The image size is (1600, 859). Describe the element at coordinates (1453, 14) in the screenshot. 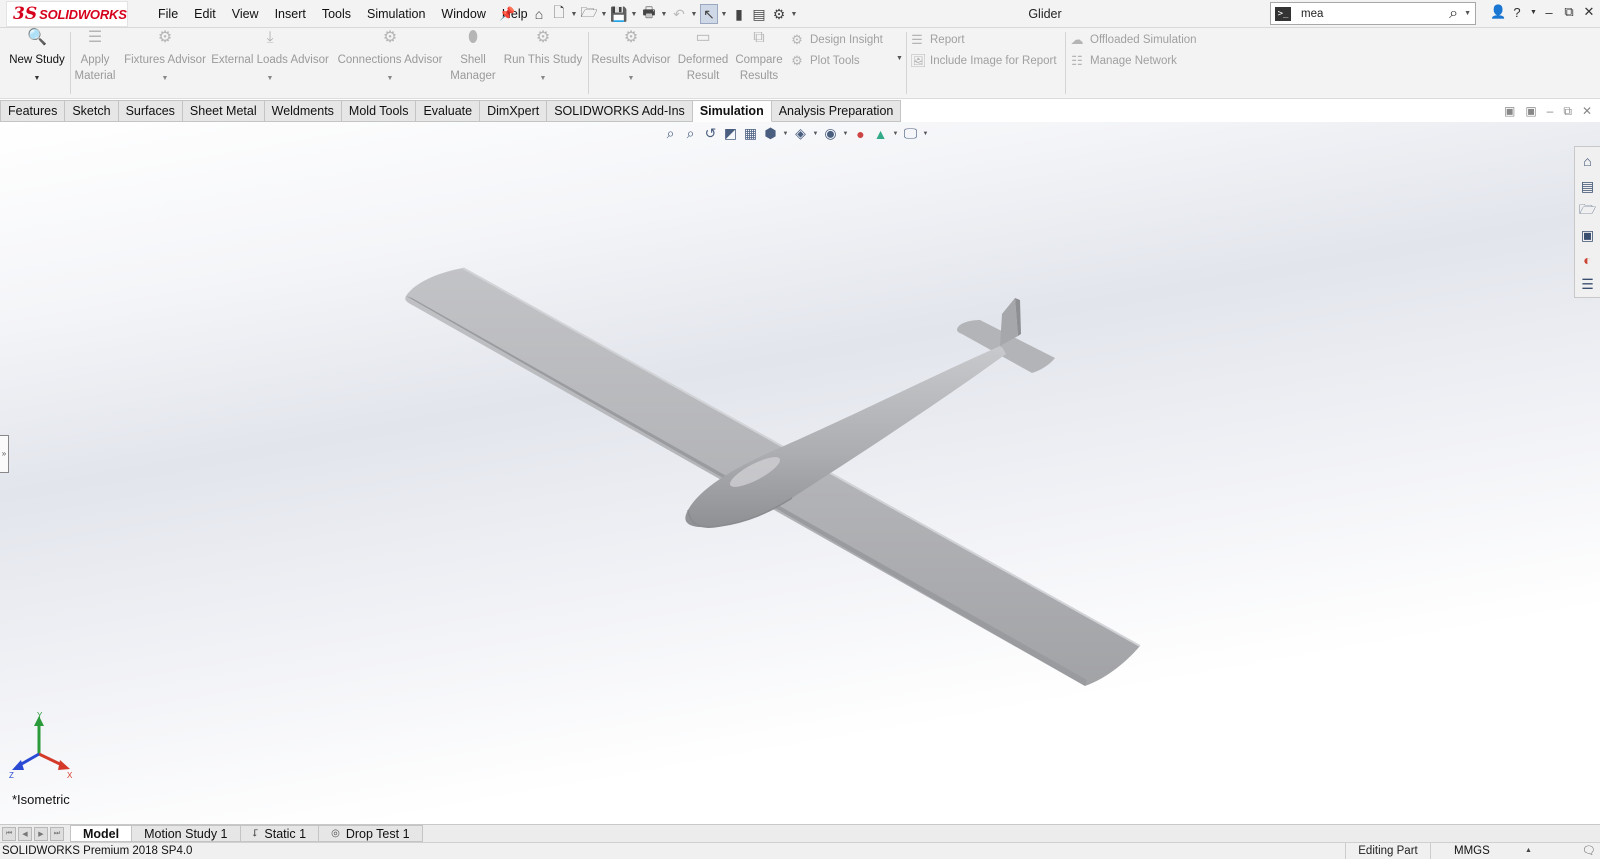

I see `search-icon: ⌕` at that location.